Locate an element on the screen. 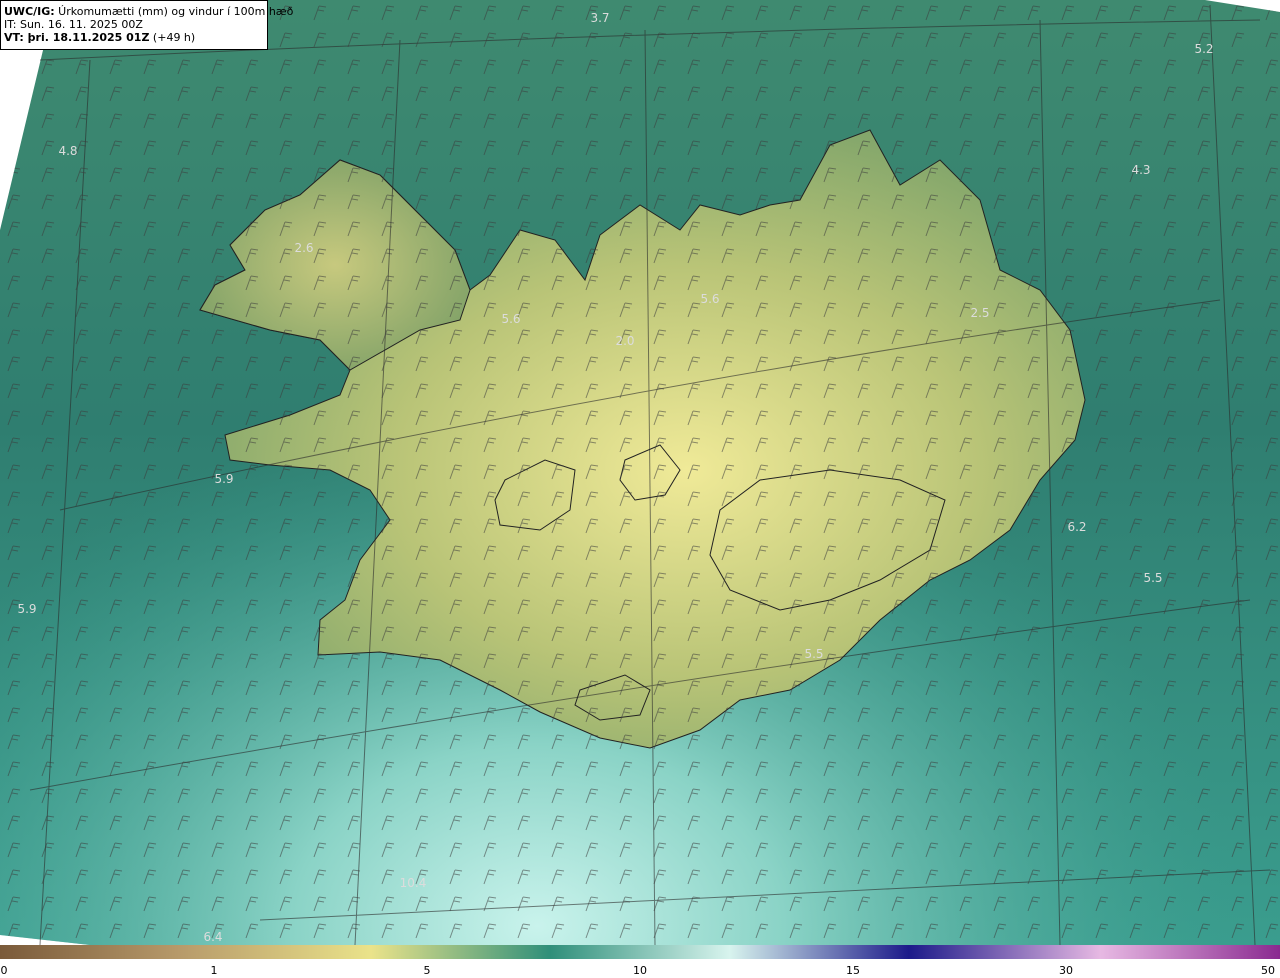 This screenshot has height=978, width=1280. colorbar-tick: 1 is located at coordinates (214, 970).